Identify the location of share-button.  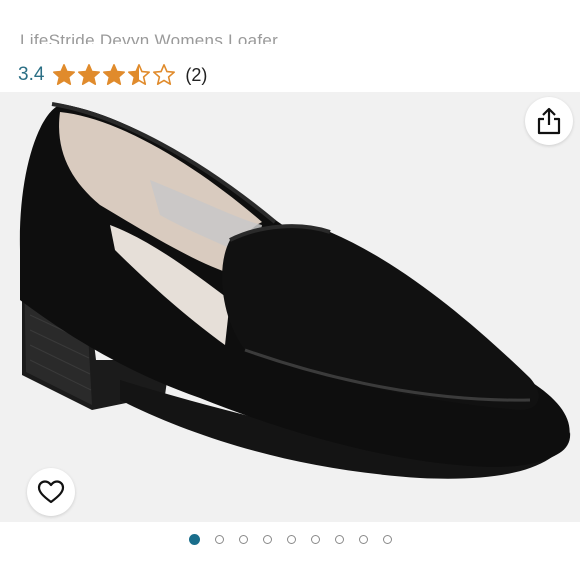
(549, 121).